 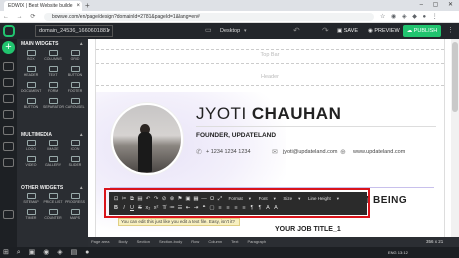 What do you see at coordinates (310, 152) in the screenshot?
I see `email-text: jyoti@updateland.com` at bounding box center [310, 152].